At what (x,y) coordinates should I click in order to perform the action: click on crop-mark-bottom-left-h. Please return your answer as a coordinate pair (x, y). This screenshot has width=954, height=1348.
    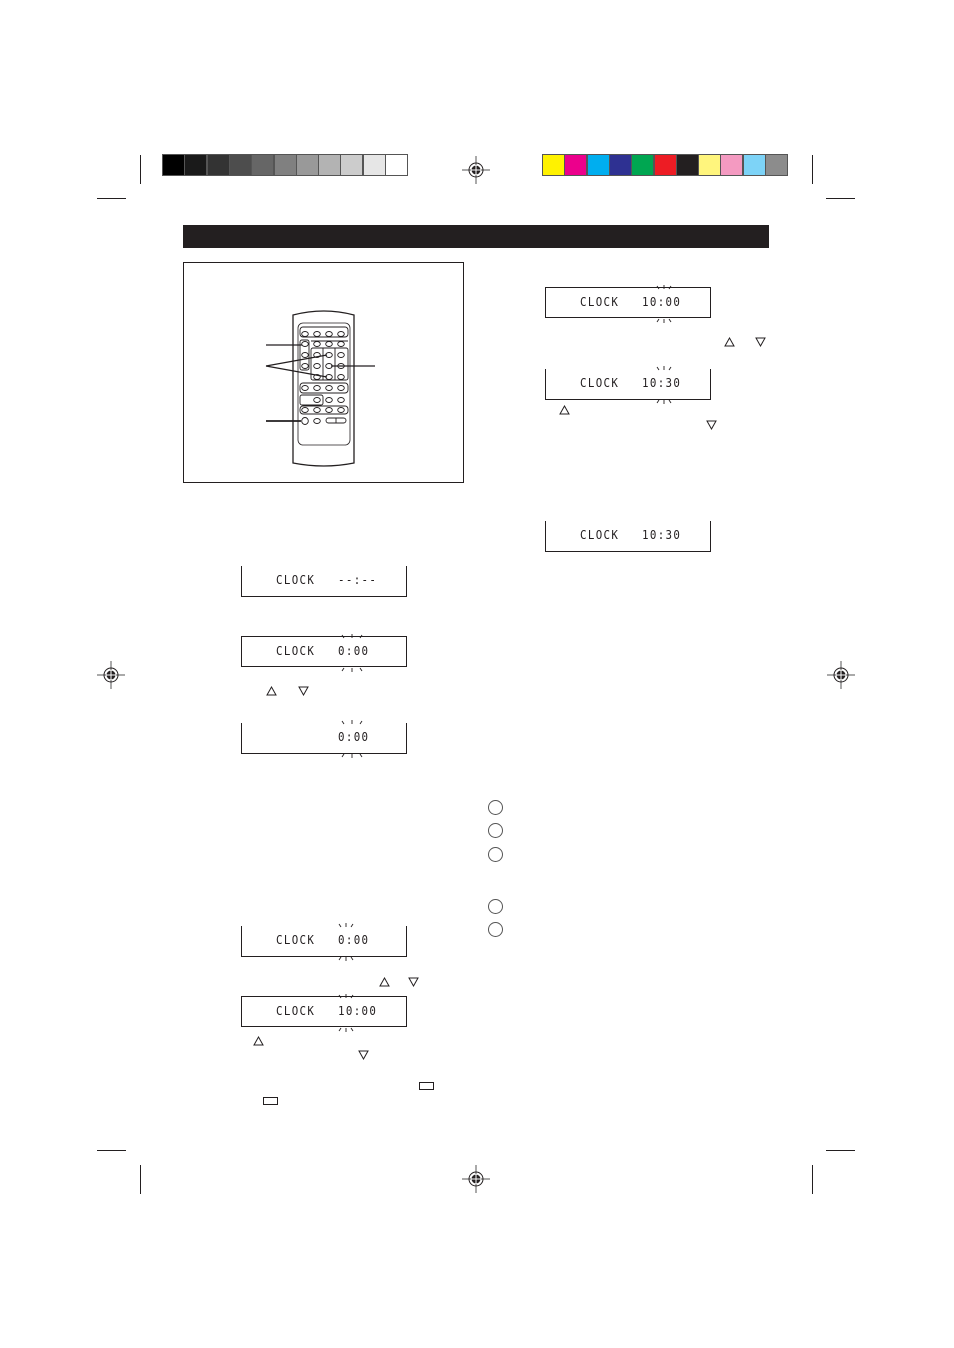
    Looking at the image, I should click on (111, 1150).